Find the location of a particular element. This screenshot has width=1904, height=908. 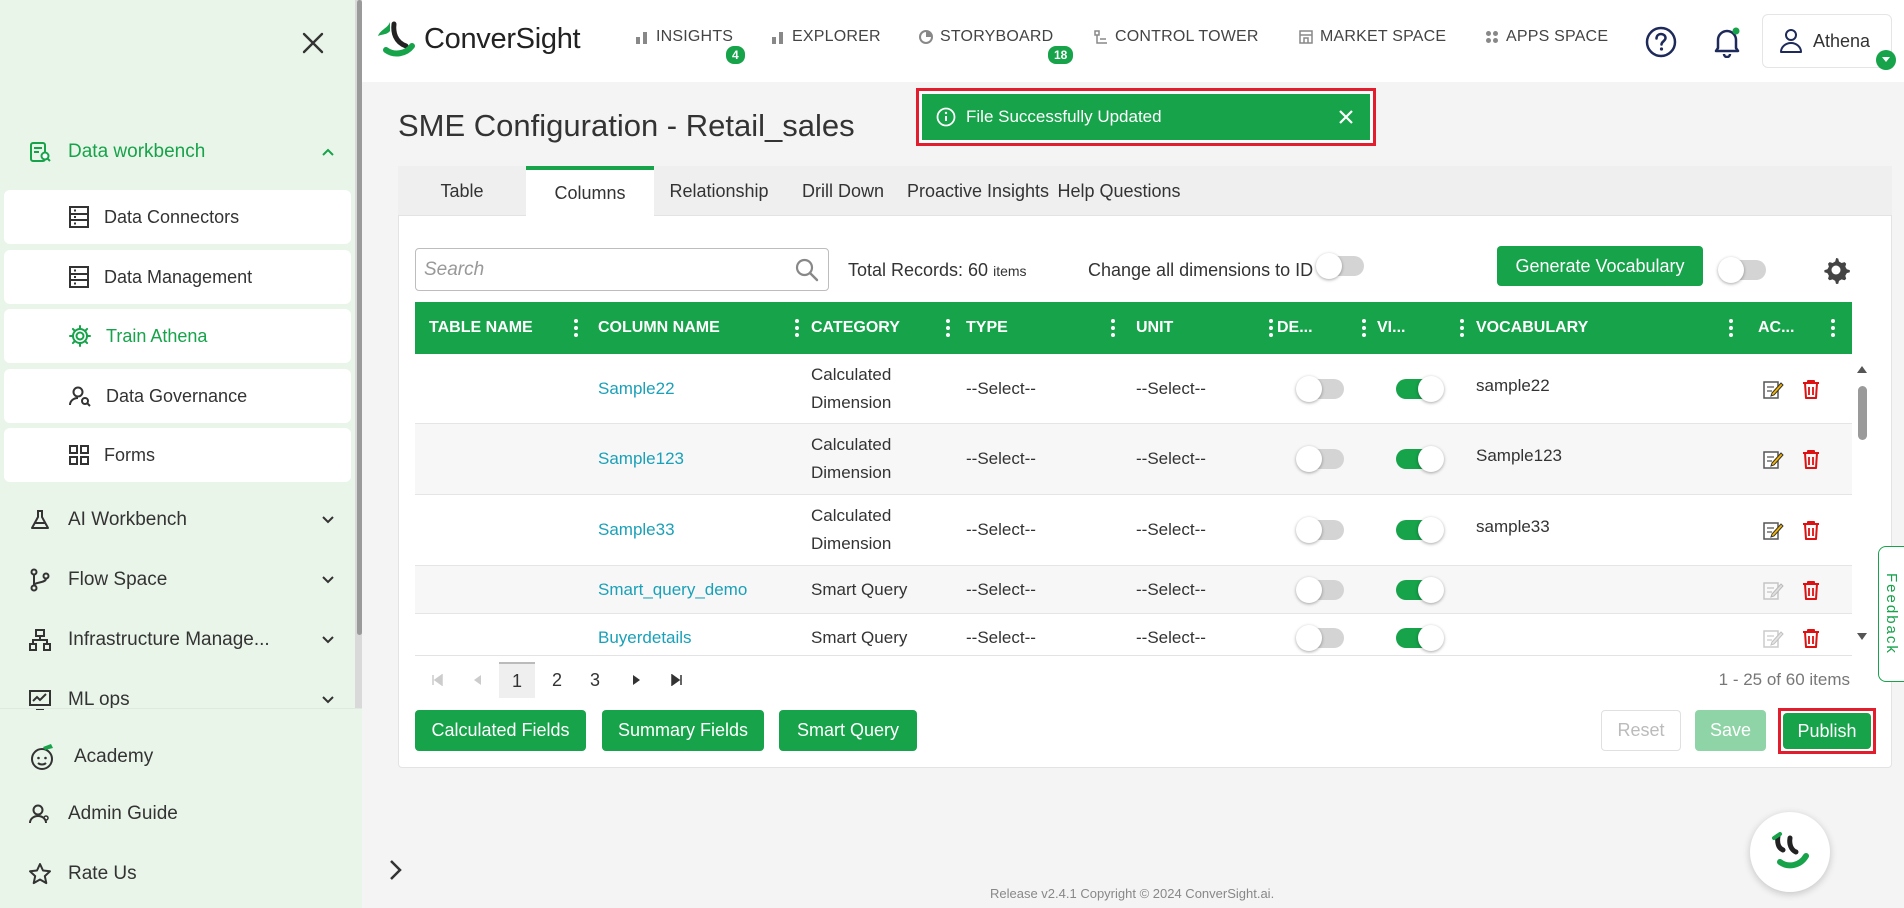

column-name-link: Smart_query_demo is located at coordinates (672, 589).